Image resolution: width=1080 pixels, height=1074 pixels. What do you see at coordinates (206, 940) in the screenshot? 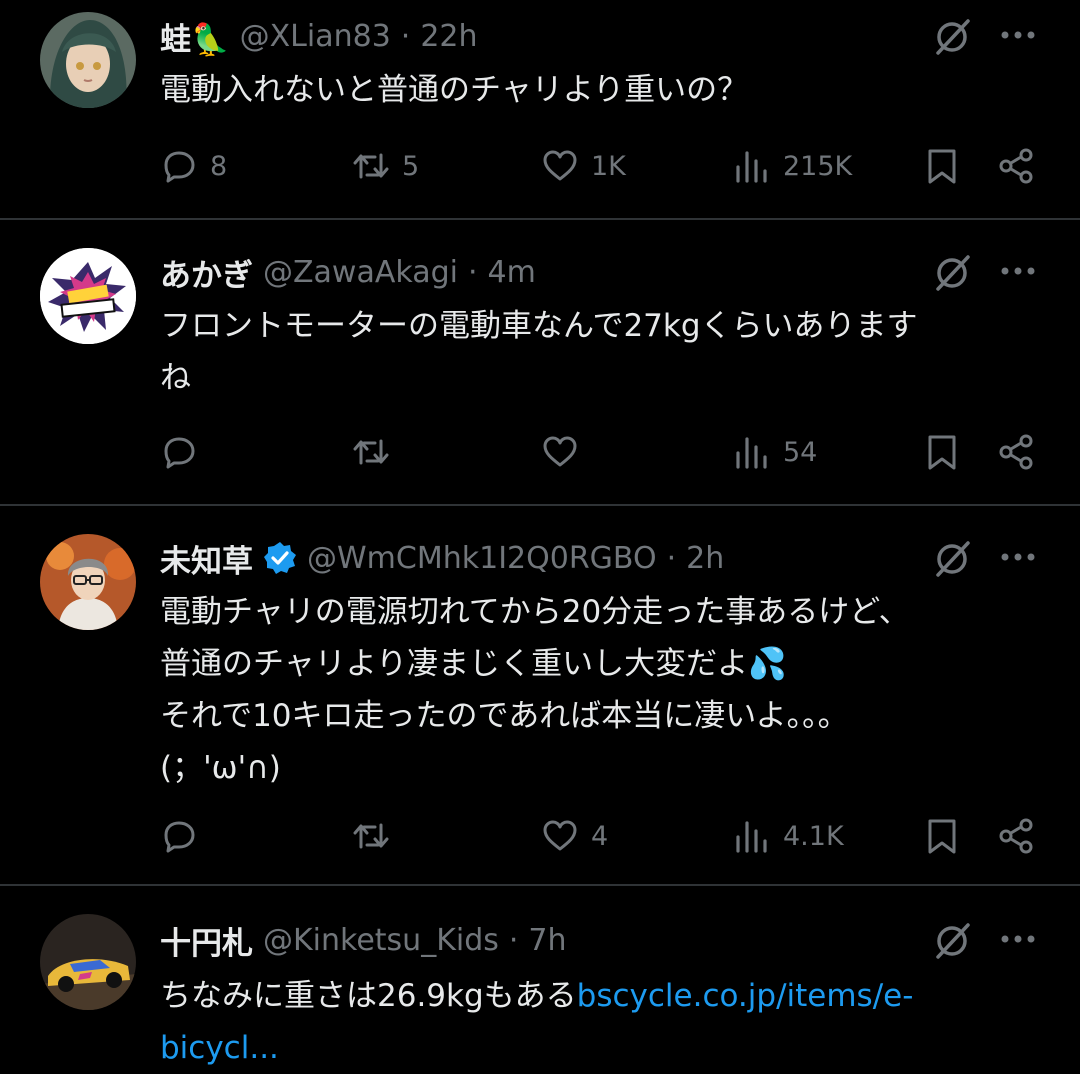
I see `display-name: 十円札` at bounding box center [206, 940].